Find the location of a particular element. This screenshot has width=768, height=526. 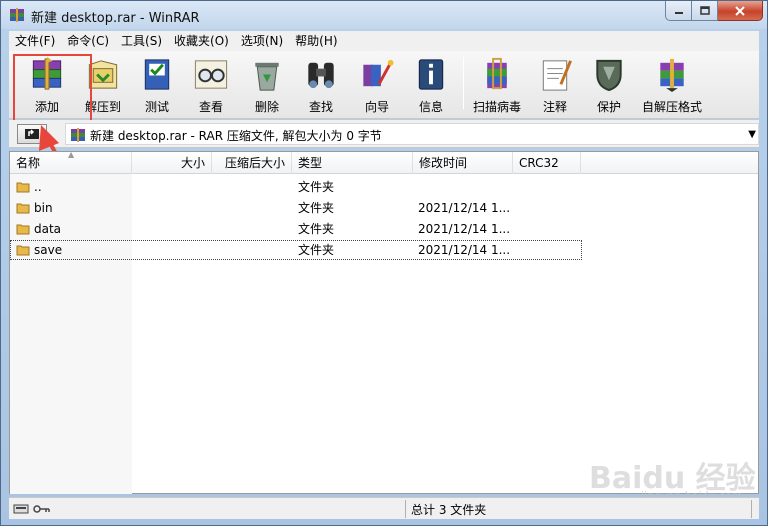

file-name: bin is located at coordinates (43, 208).